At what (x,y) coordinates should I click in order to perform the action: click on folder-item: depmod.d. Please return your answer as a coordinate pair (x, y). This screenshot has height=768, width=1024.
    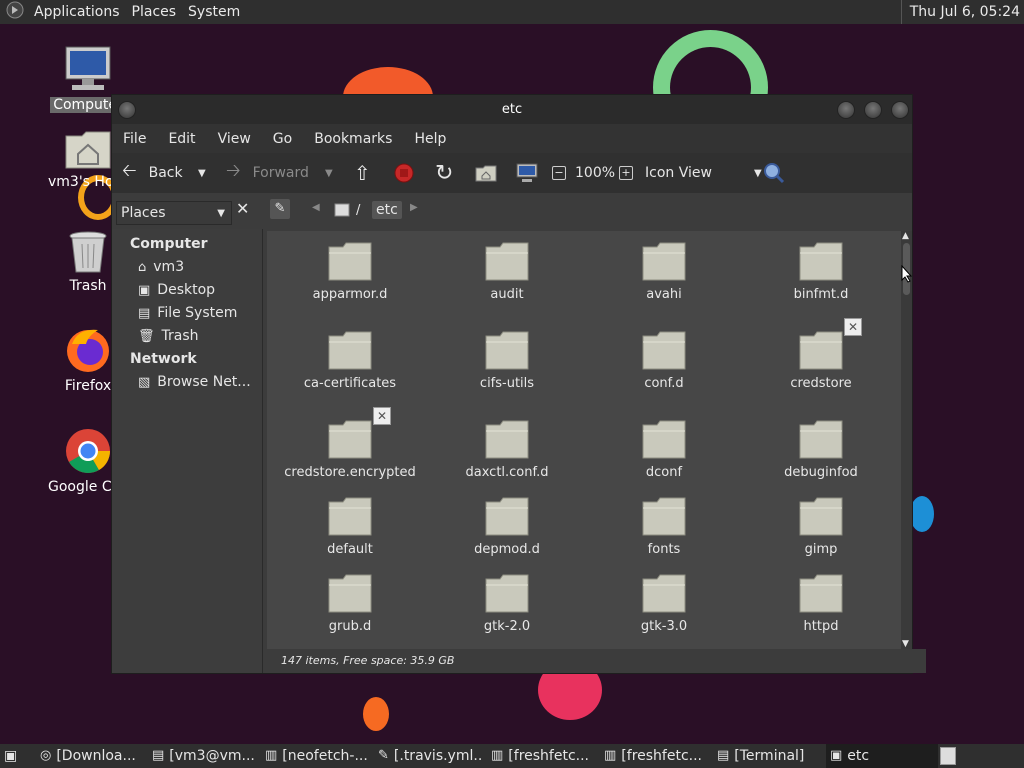
    Looking at the image, I should click on (507, 526).